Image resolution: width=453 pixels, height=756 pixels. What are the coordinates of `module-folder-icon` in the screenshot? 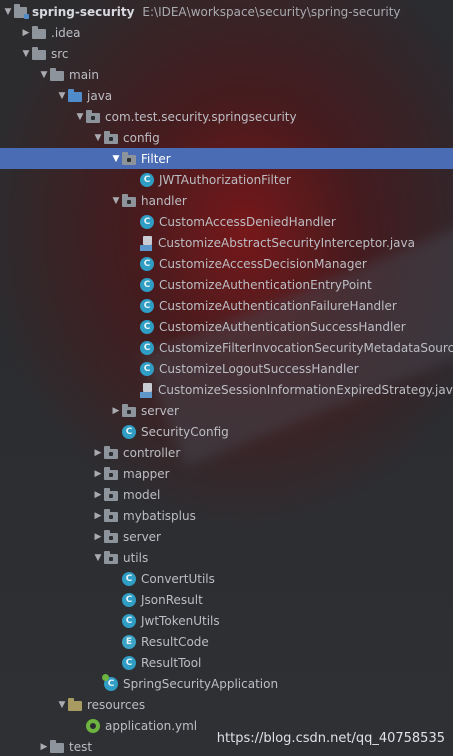 It's located at (21, 11).